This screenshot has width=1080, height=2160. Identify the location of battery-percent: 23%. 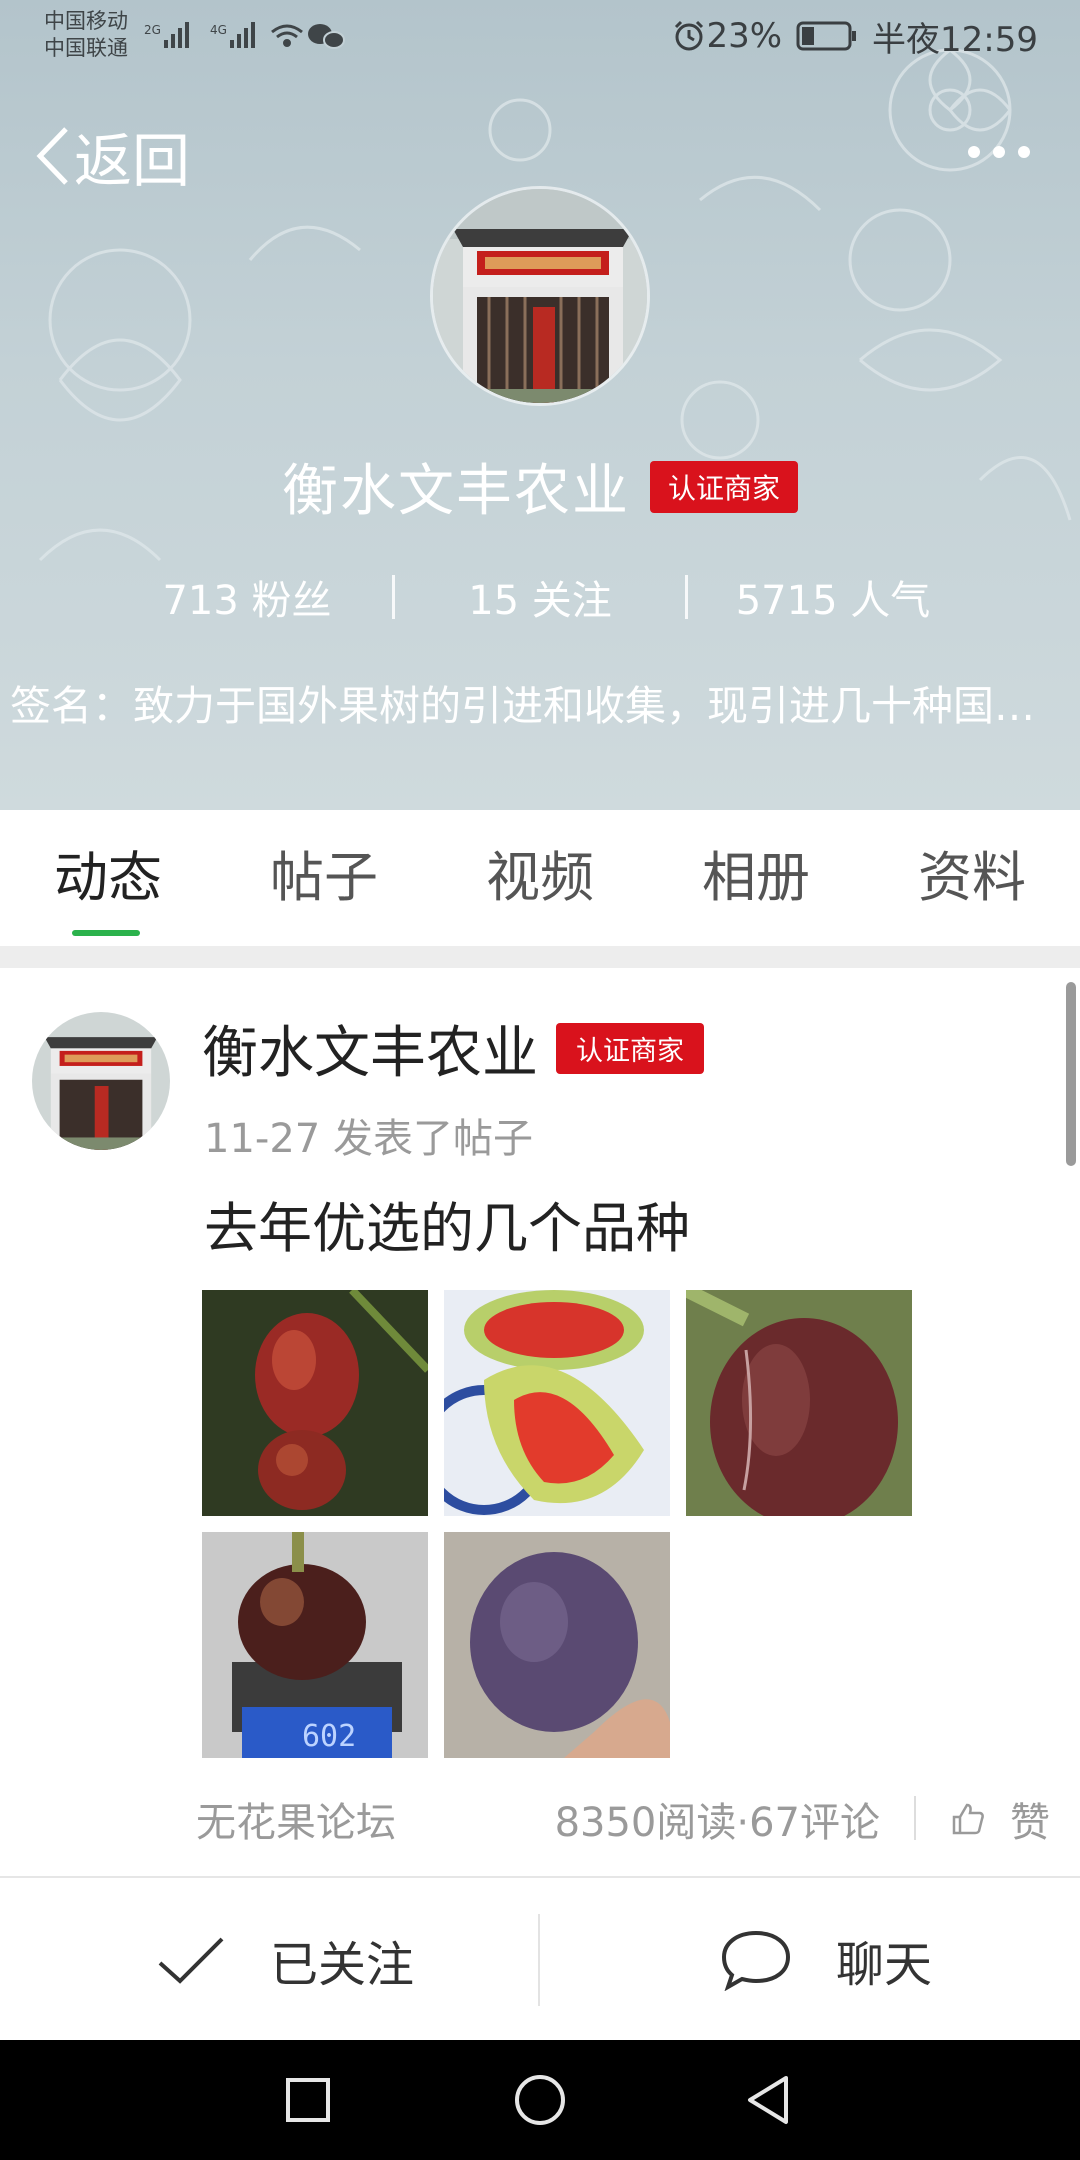
(744, 36).